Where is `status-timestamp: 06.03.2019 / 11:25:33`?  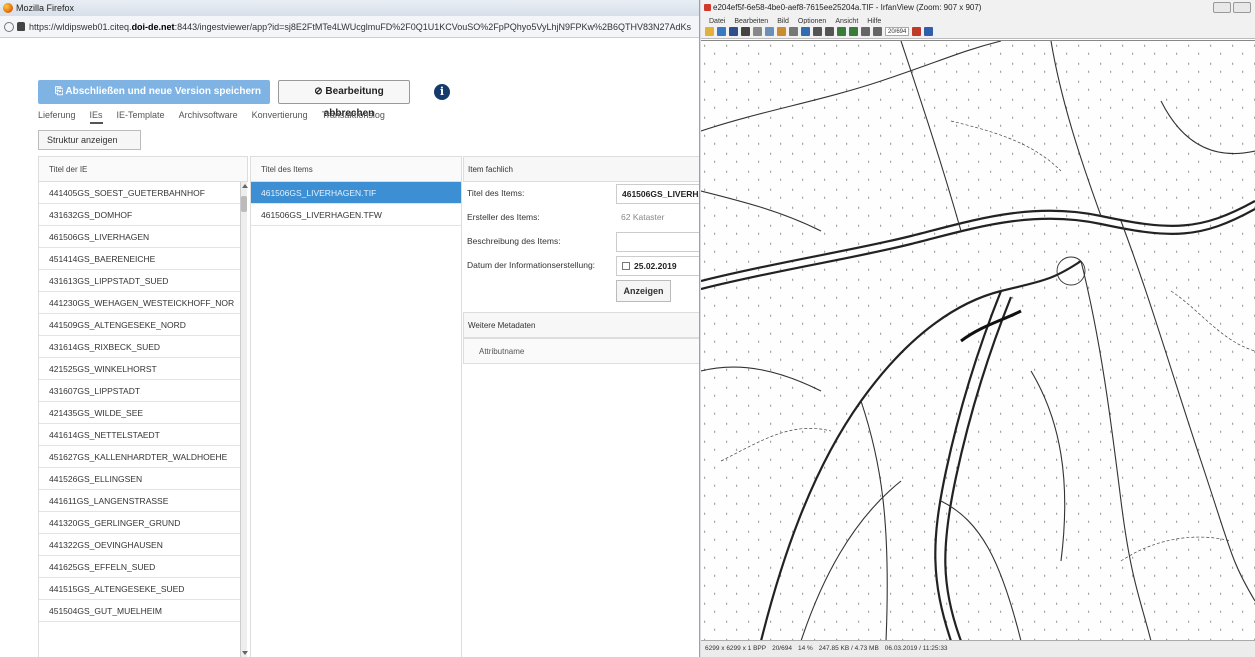 status-timestamp: 06.03.2019 / 11:25:33 is located at coordinates (916, 648).